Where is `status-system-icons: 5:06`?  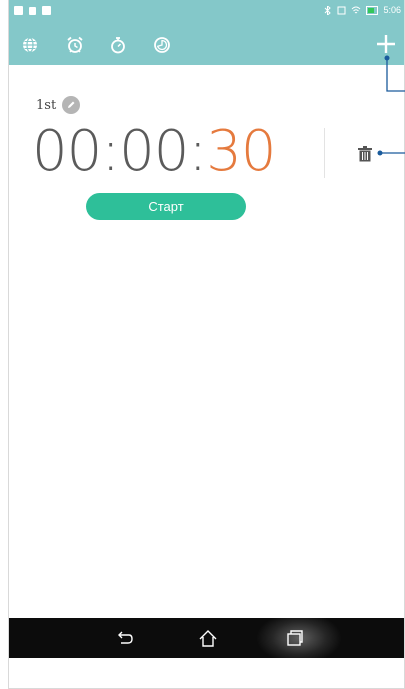 status-system-icons: 5:06 is located at coordinates (362, 10).